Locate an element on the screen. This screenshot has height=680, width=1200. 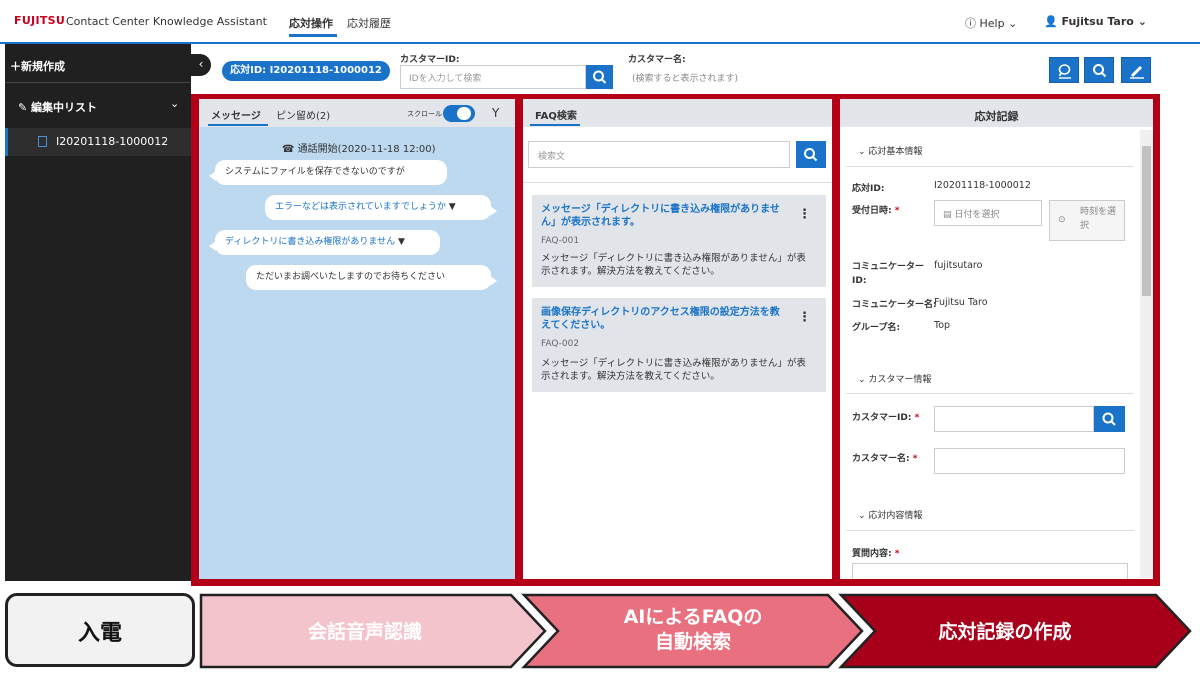
user-menu: 👤 Fujitsu Taro ⌄ is located at coordinates (1095, 21).